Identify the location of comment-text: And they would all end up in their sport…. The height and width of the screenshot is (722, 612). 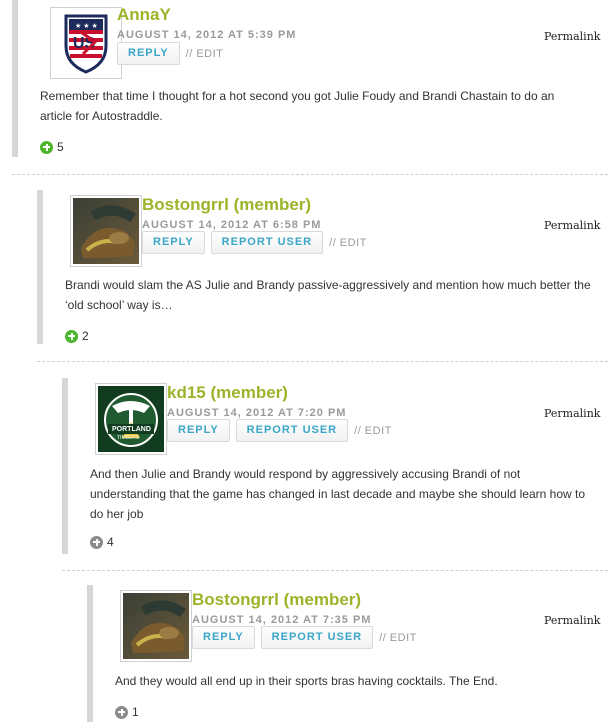
(306, 681).